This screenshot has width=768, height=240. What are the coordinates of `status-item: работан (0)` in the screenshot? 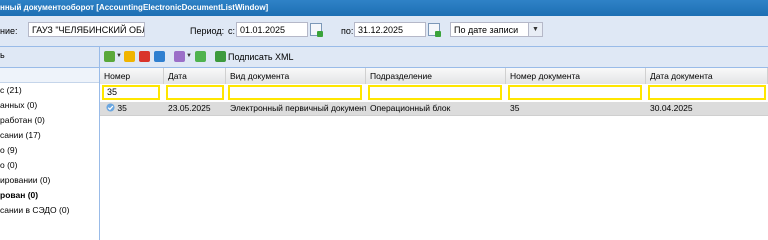 It's located at (49, 120).